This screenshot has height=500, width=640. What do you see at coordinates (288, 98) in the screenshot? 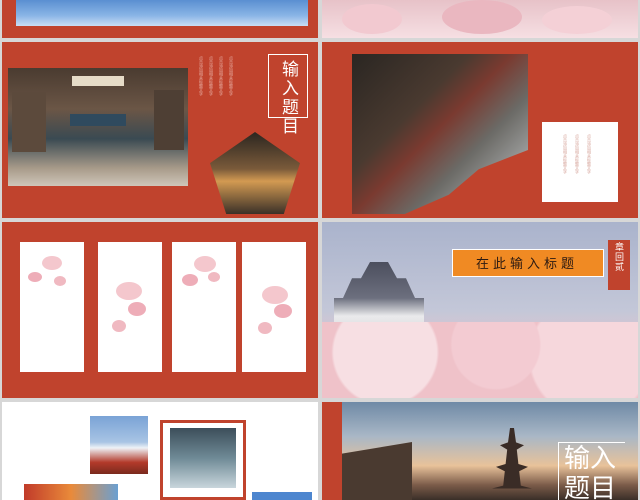
I see `slide-title: 输入题目` at bounding box center [288, 98].